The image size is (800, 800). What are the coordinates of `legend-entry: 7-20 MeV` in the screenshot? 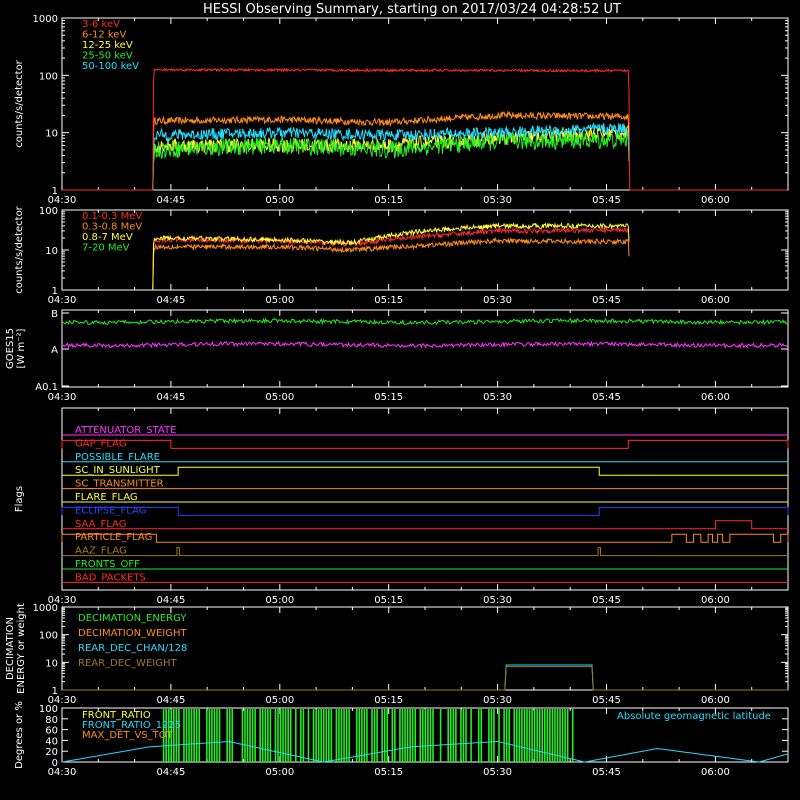 It's located at (106, 248).